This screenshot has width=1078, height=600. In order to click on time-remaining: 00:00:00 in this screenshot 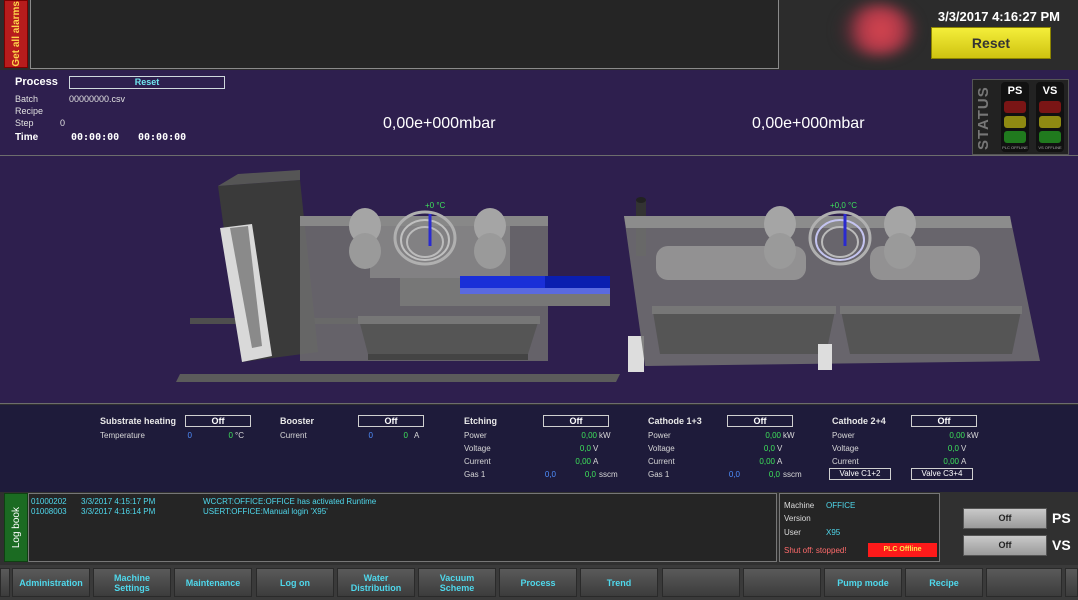, I will do `click(162, 137)`.